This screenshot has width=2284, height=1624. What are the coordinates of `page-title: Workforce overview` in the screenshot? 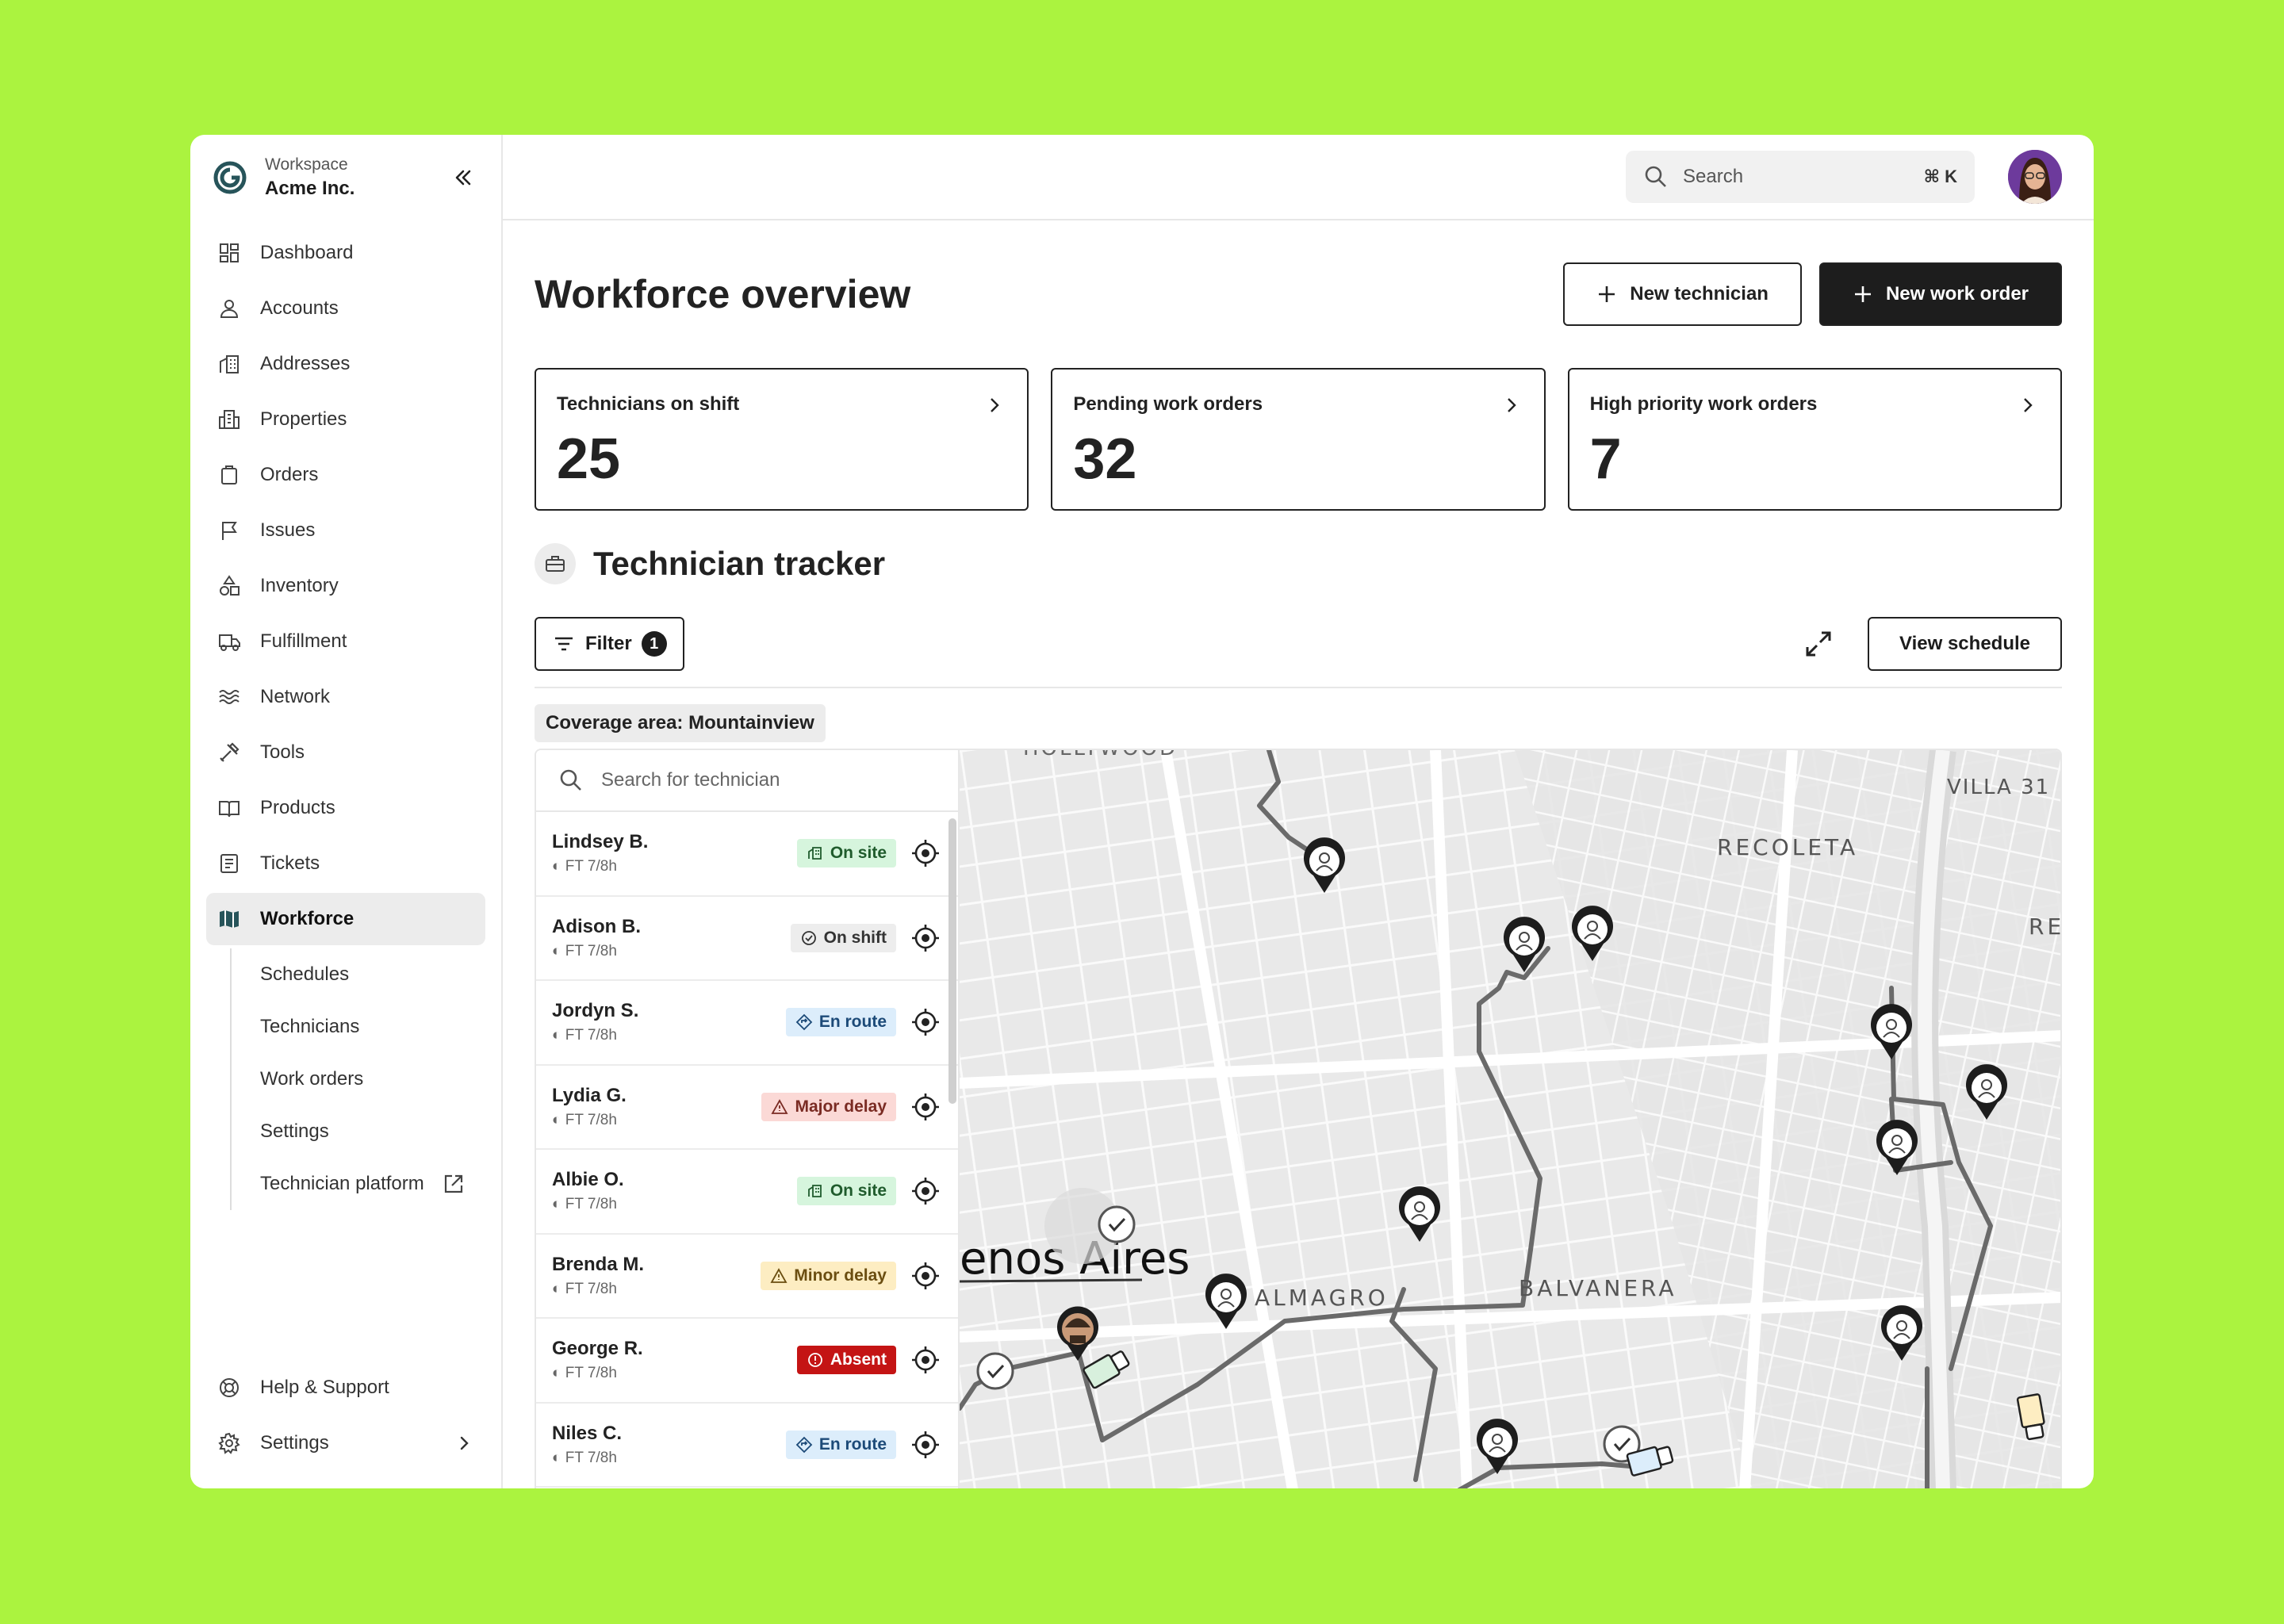 It's located at (723, 294).